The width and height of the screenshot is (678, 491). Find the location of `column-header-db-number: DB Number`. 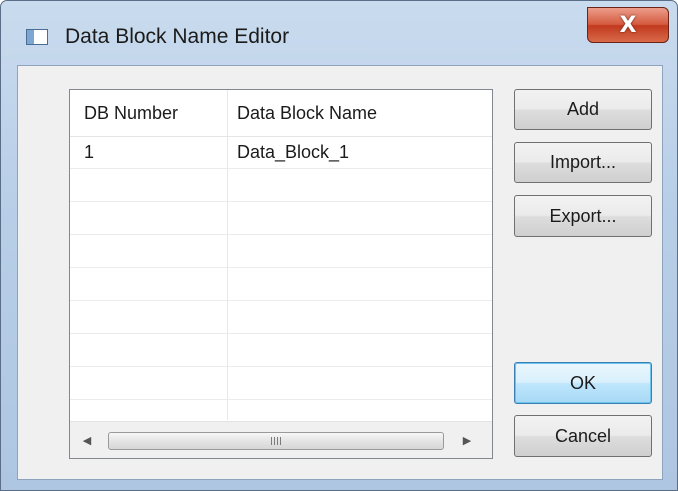

column-header-db-number: DB Number is located at coordinates (131, 113).